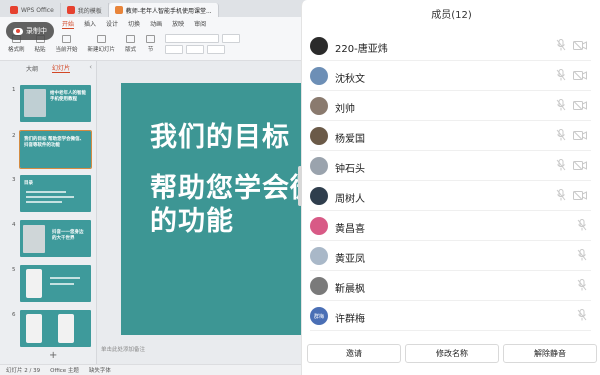 This screenshot has width=600, height=375. I want to click on invite-button: 邀请, so click(354, 353).